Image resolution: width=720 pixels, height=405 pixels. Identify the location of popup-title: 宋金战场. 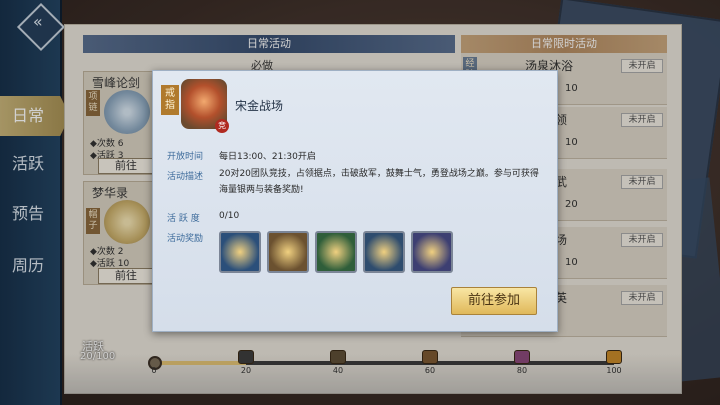
(259, 106).